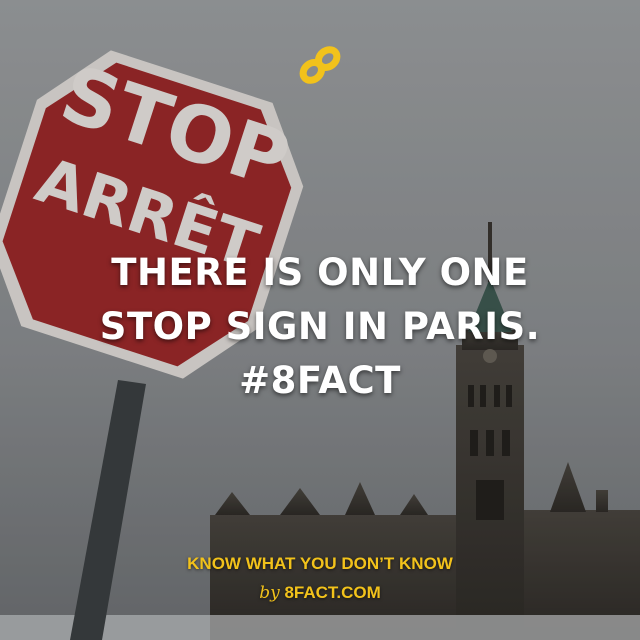  I want to click on byline: by 8FACT.COM, so click(320, 593).